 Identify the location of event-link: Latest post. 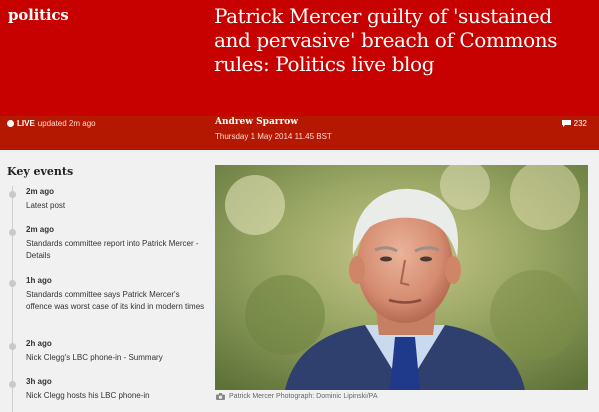
(116, 206).